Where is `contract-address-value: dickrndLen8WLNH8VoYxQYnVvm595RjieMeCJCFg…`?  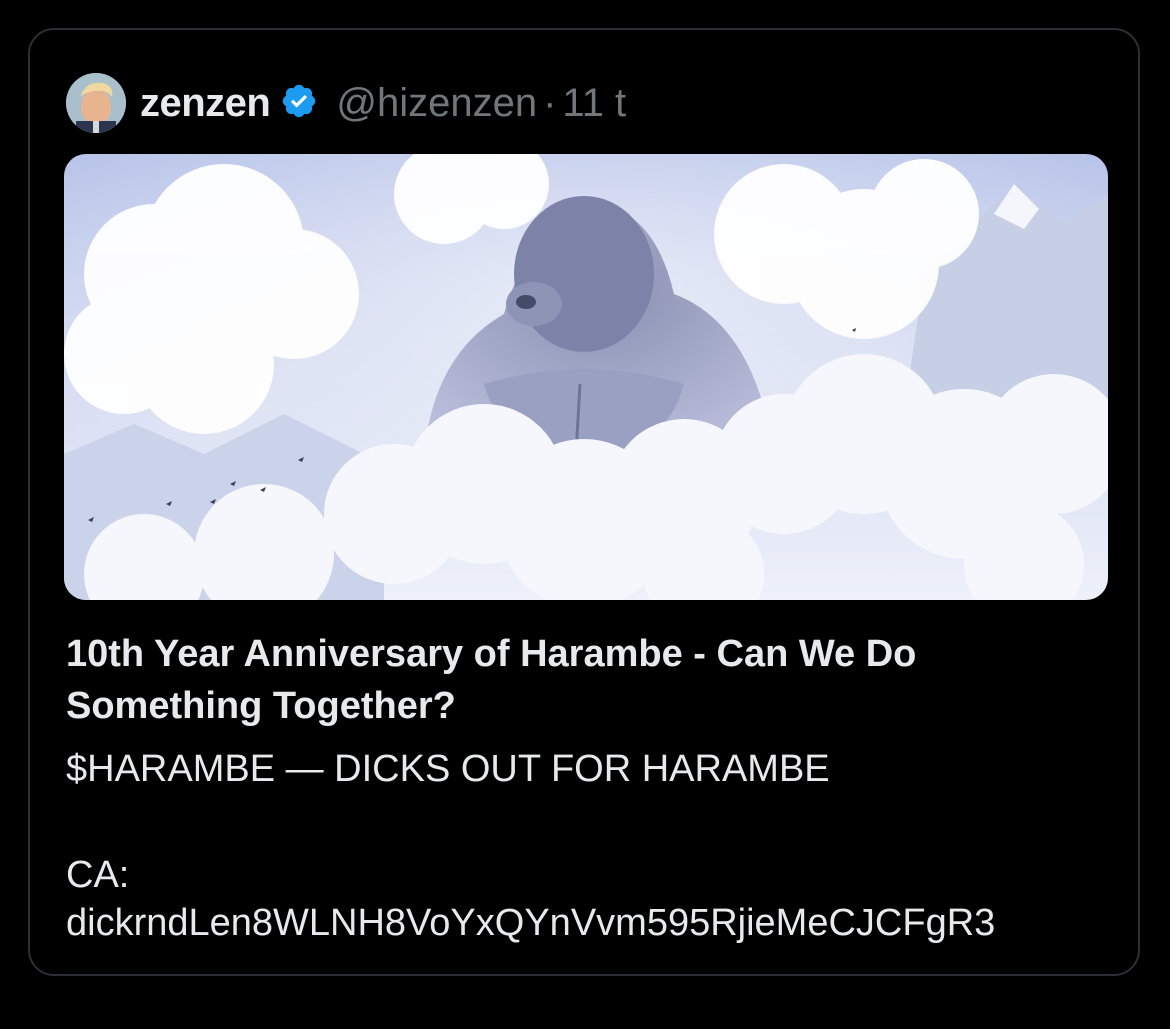 contract-address-value: dickrndLen8WLNH8VoYxQYnVvm595RjieMeCJCFg… is located at coordinates (531, 923).